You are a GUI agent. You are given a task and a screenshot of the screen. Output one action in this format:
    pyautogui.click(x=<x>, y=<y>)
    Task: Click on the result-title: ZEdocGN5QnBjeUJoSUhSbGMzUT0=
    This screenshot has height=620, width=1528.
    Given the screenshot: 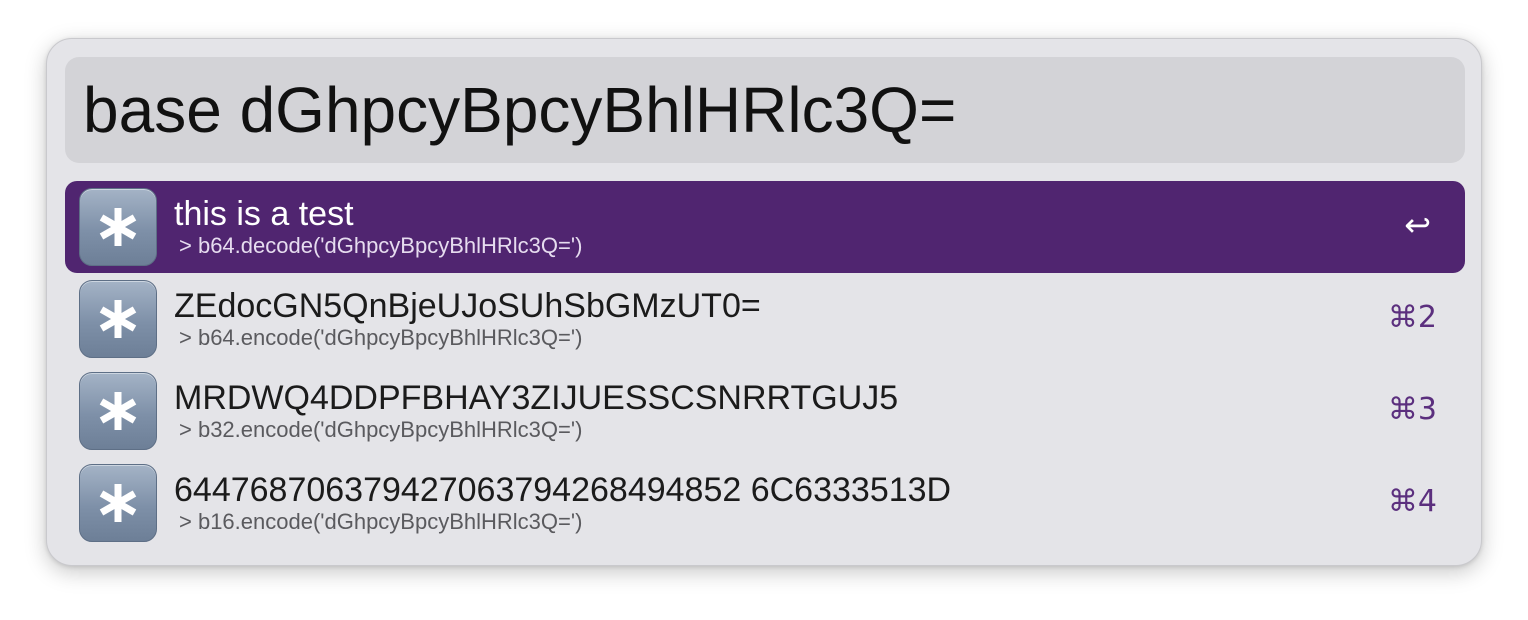 What is the action you would take?
    pyautogui.click(x=467, y=306)
    